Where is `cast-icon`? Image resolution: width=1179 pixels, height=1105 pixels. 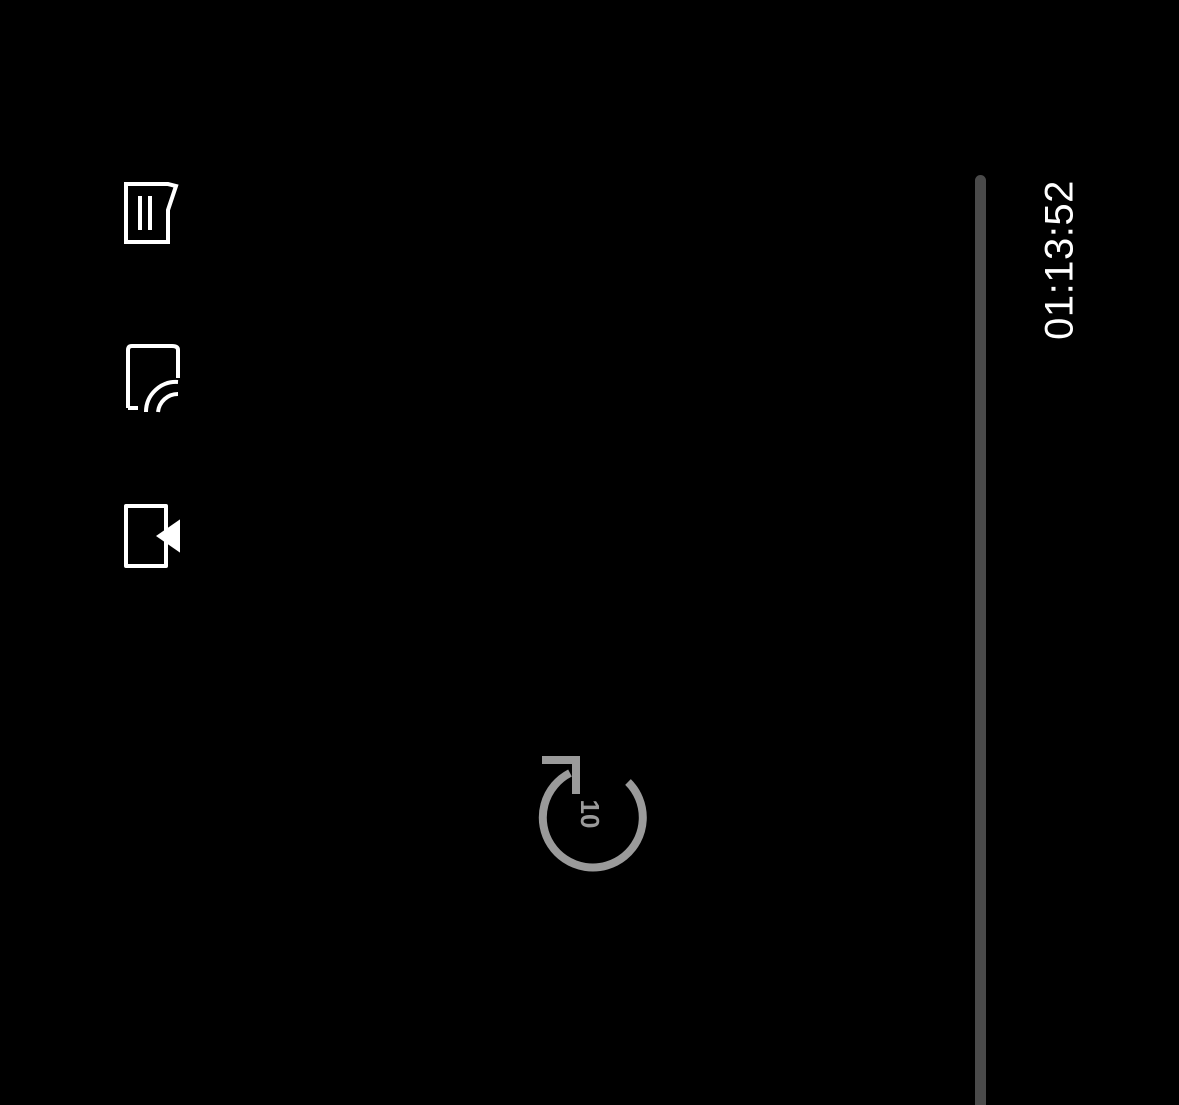 cast-icon is located at coordinates (153, 378).